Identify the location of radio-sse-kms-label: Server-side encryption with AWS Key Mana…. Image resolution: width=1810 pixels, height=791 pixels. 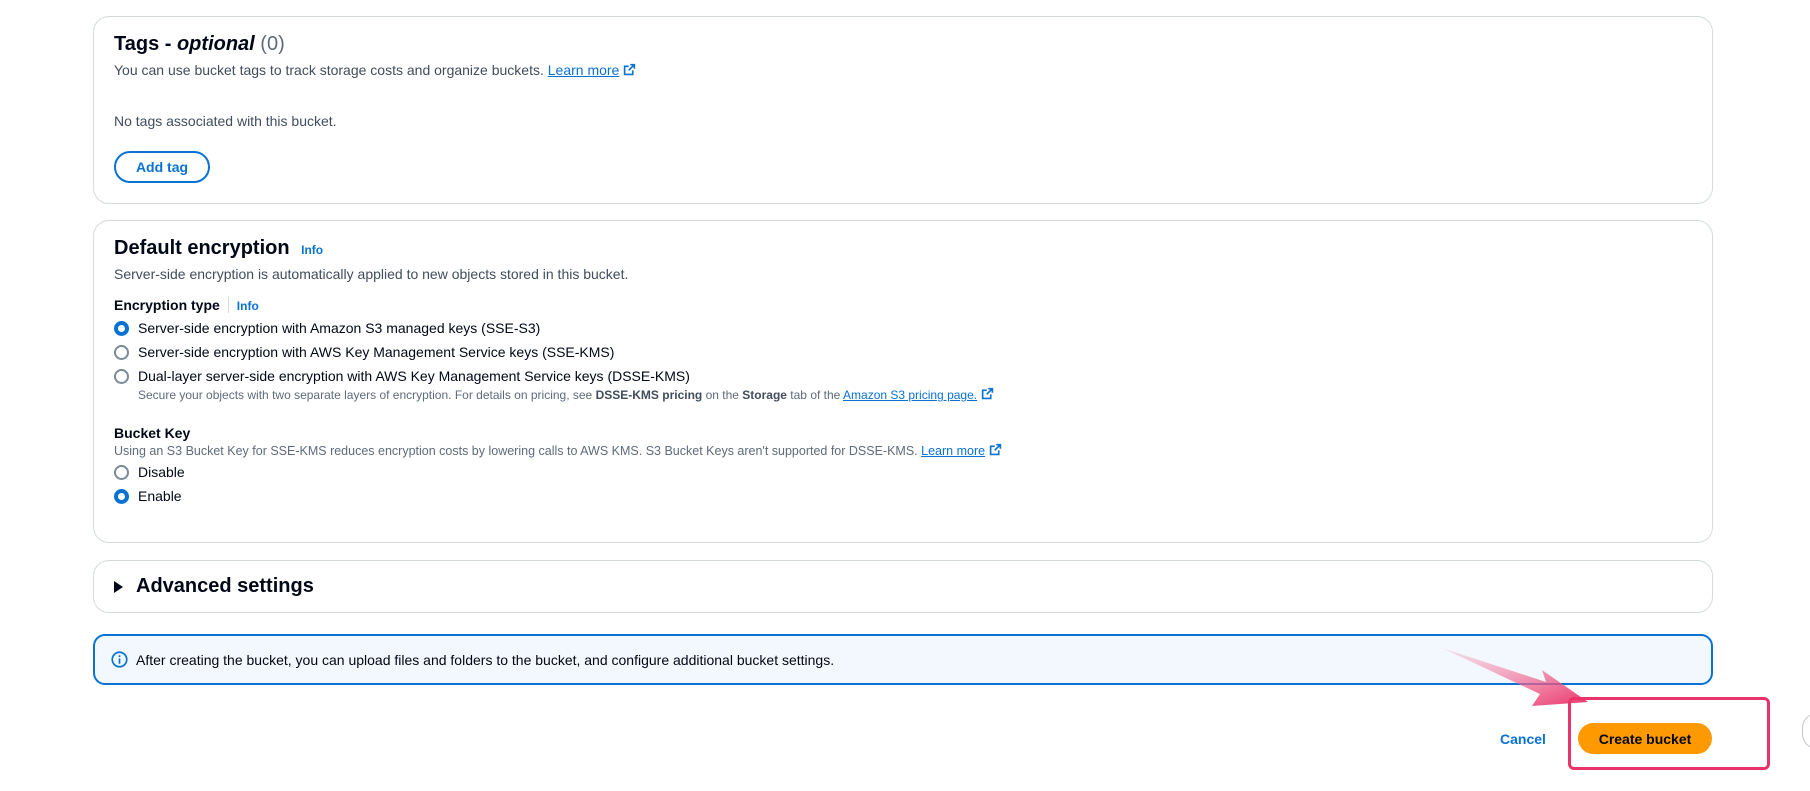
(376, 352).